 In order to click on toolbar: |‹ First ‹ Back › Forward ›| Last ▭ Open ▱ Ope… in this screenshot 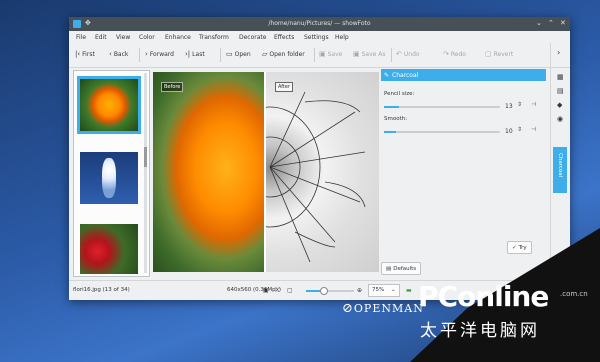, I will do `click(319, 55)`.